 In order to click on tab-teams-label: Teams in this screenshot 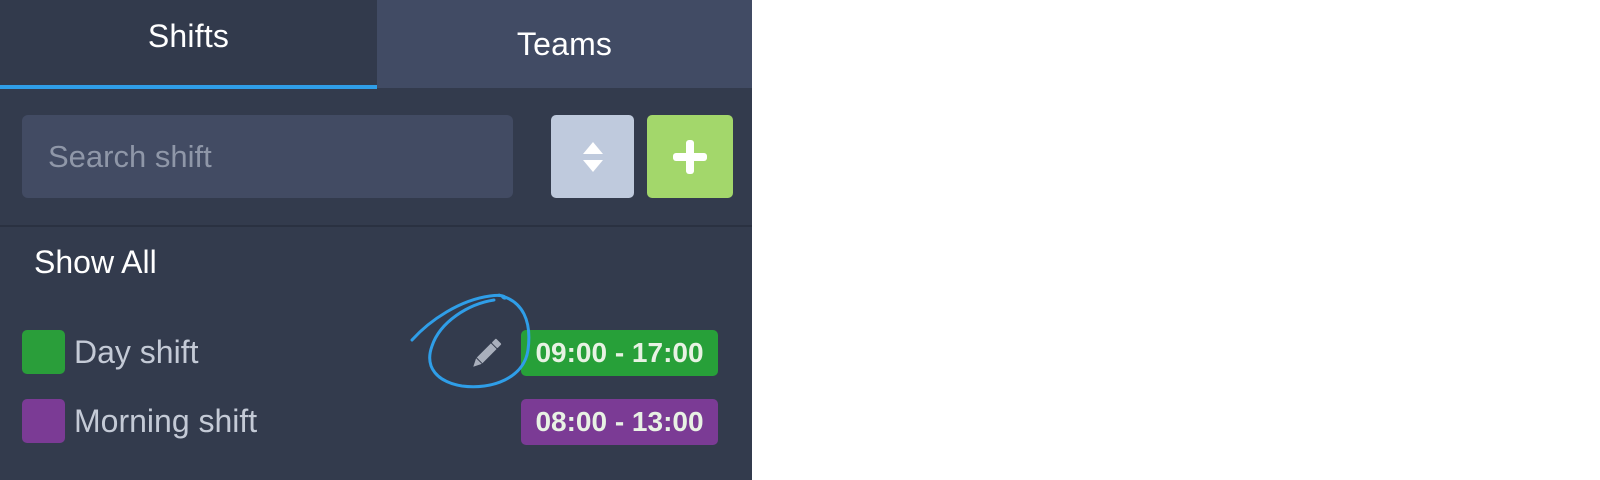, I will do `click(564, 43)`.